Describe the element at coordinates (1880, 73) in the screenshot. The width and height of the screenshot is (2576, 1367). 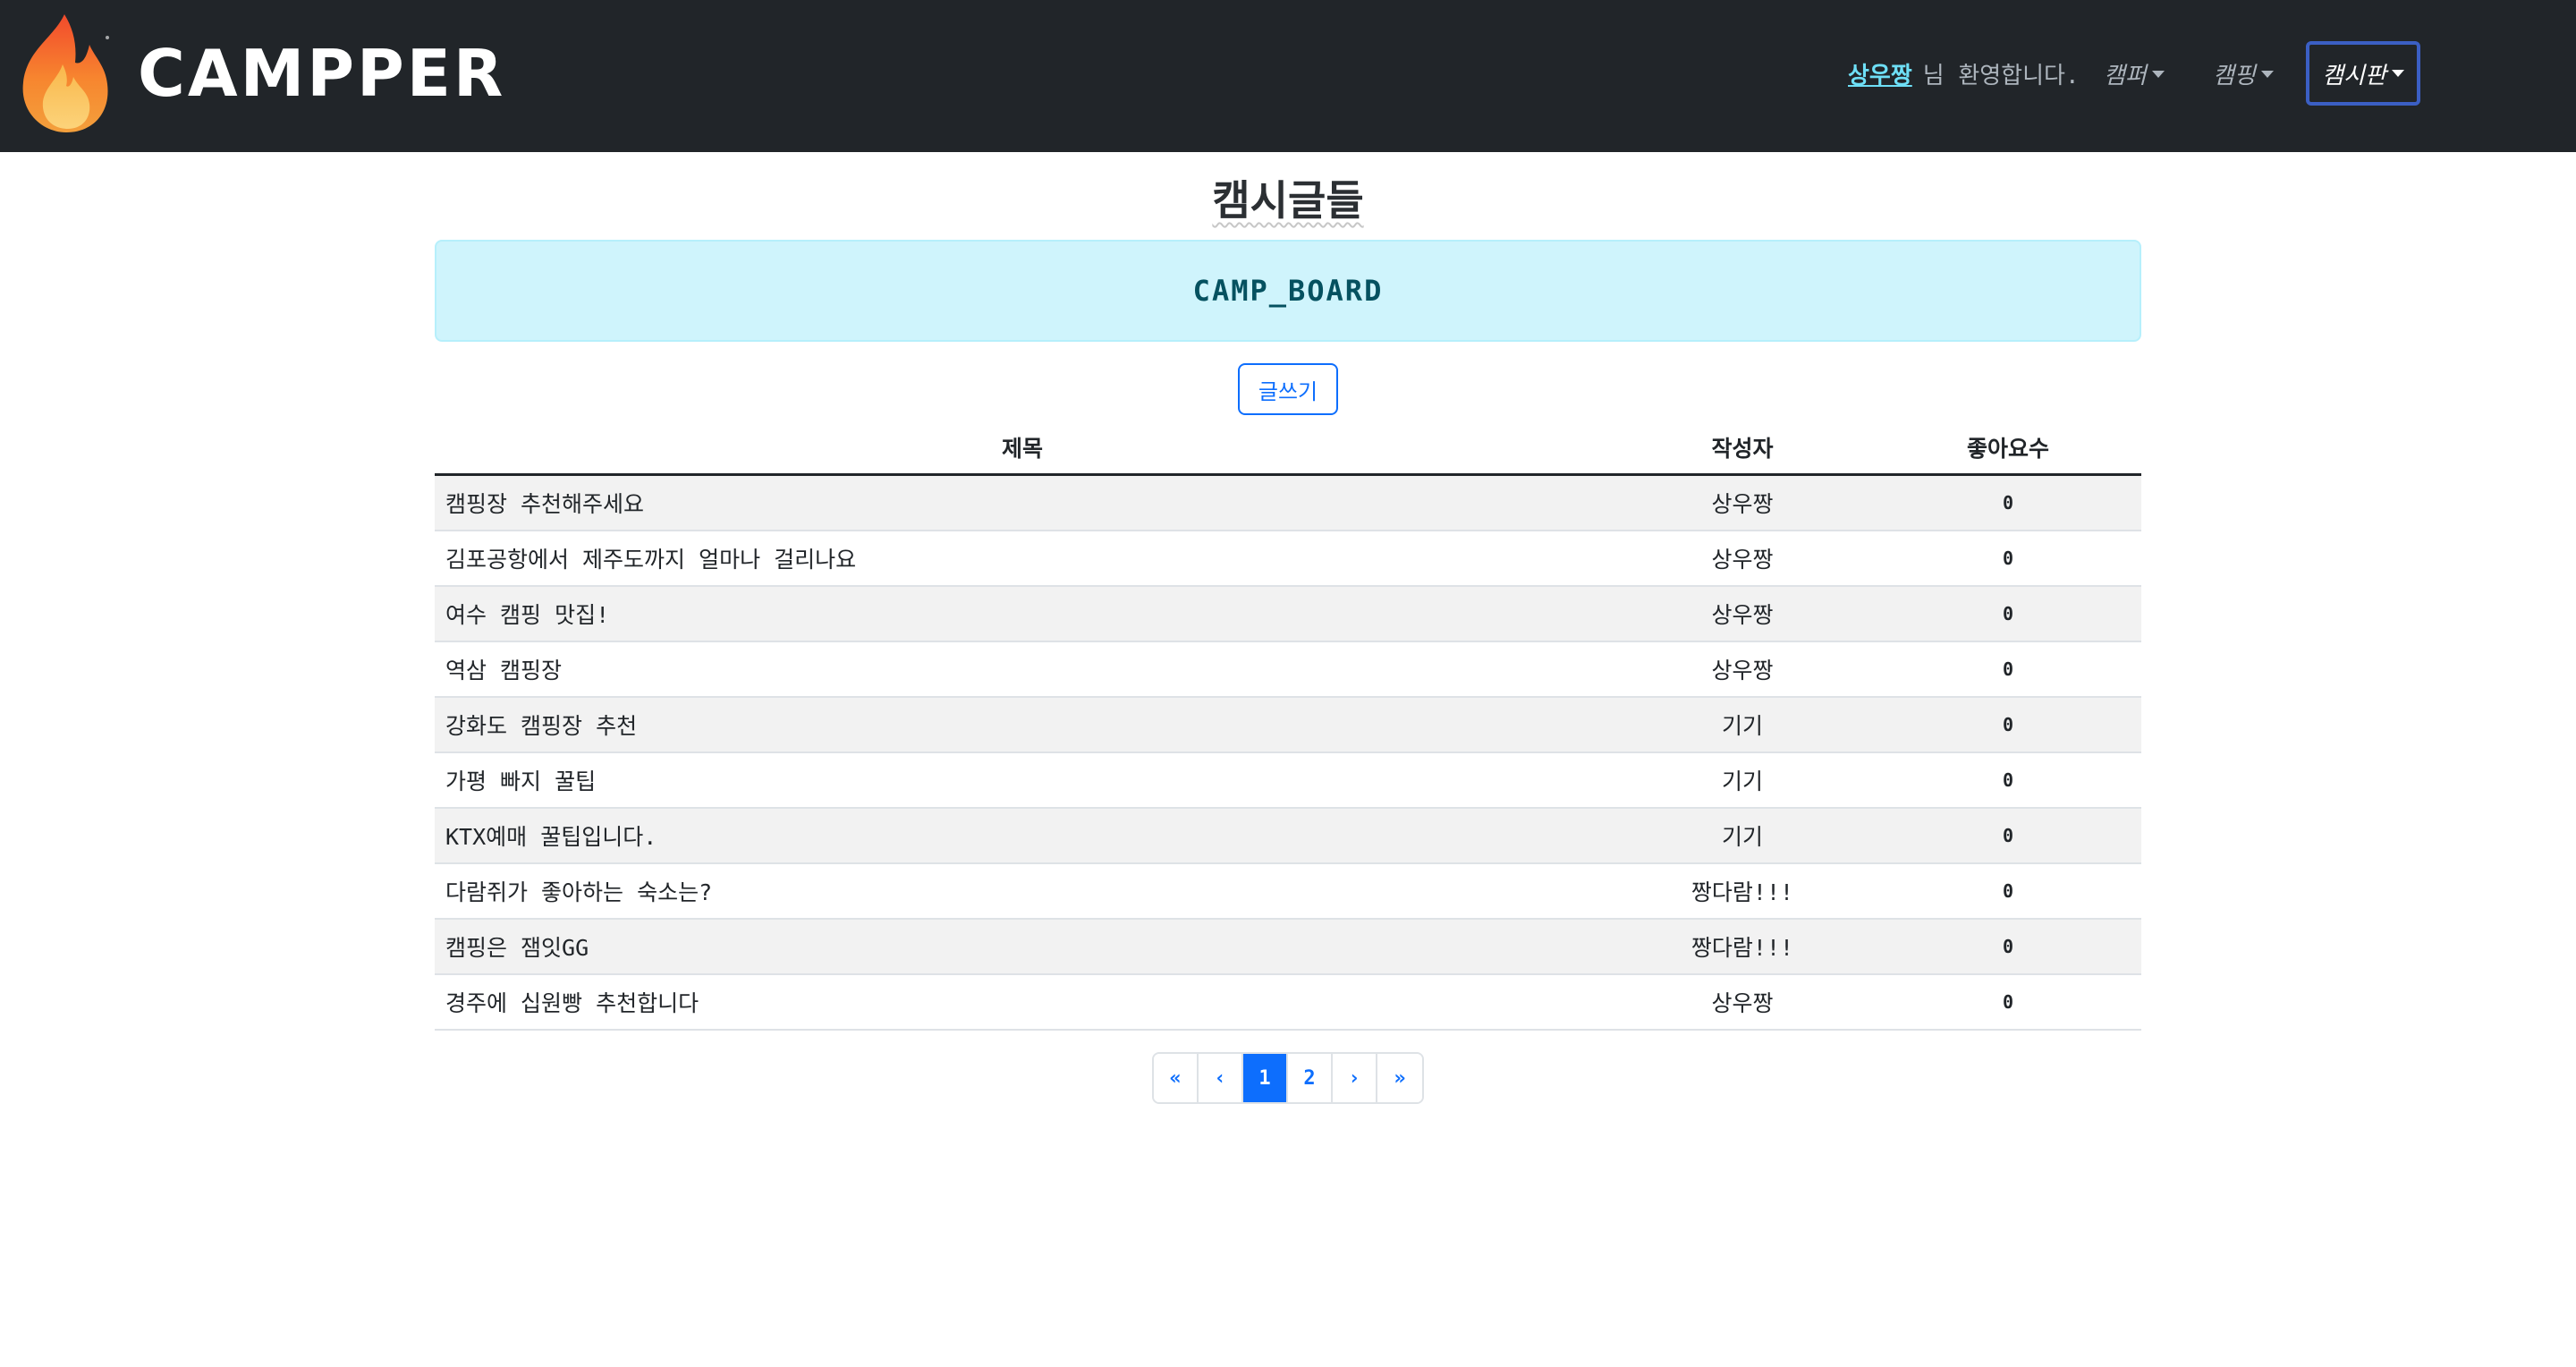
I see `username-link: 상우짱` at that location.